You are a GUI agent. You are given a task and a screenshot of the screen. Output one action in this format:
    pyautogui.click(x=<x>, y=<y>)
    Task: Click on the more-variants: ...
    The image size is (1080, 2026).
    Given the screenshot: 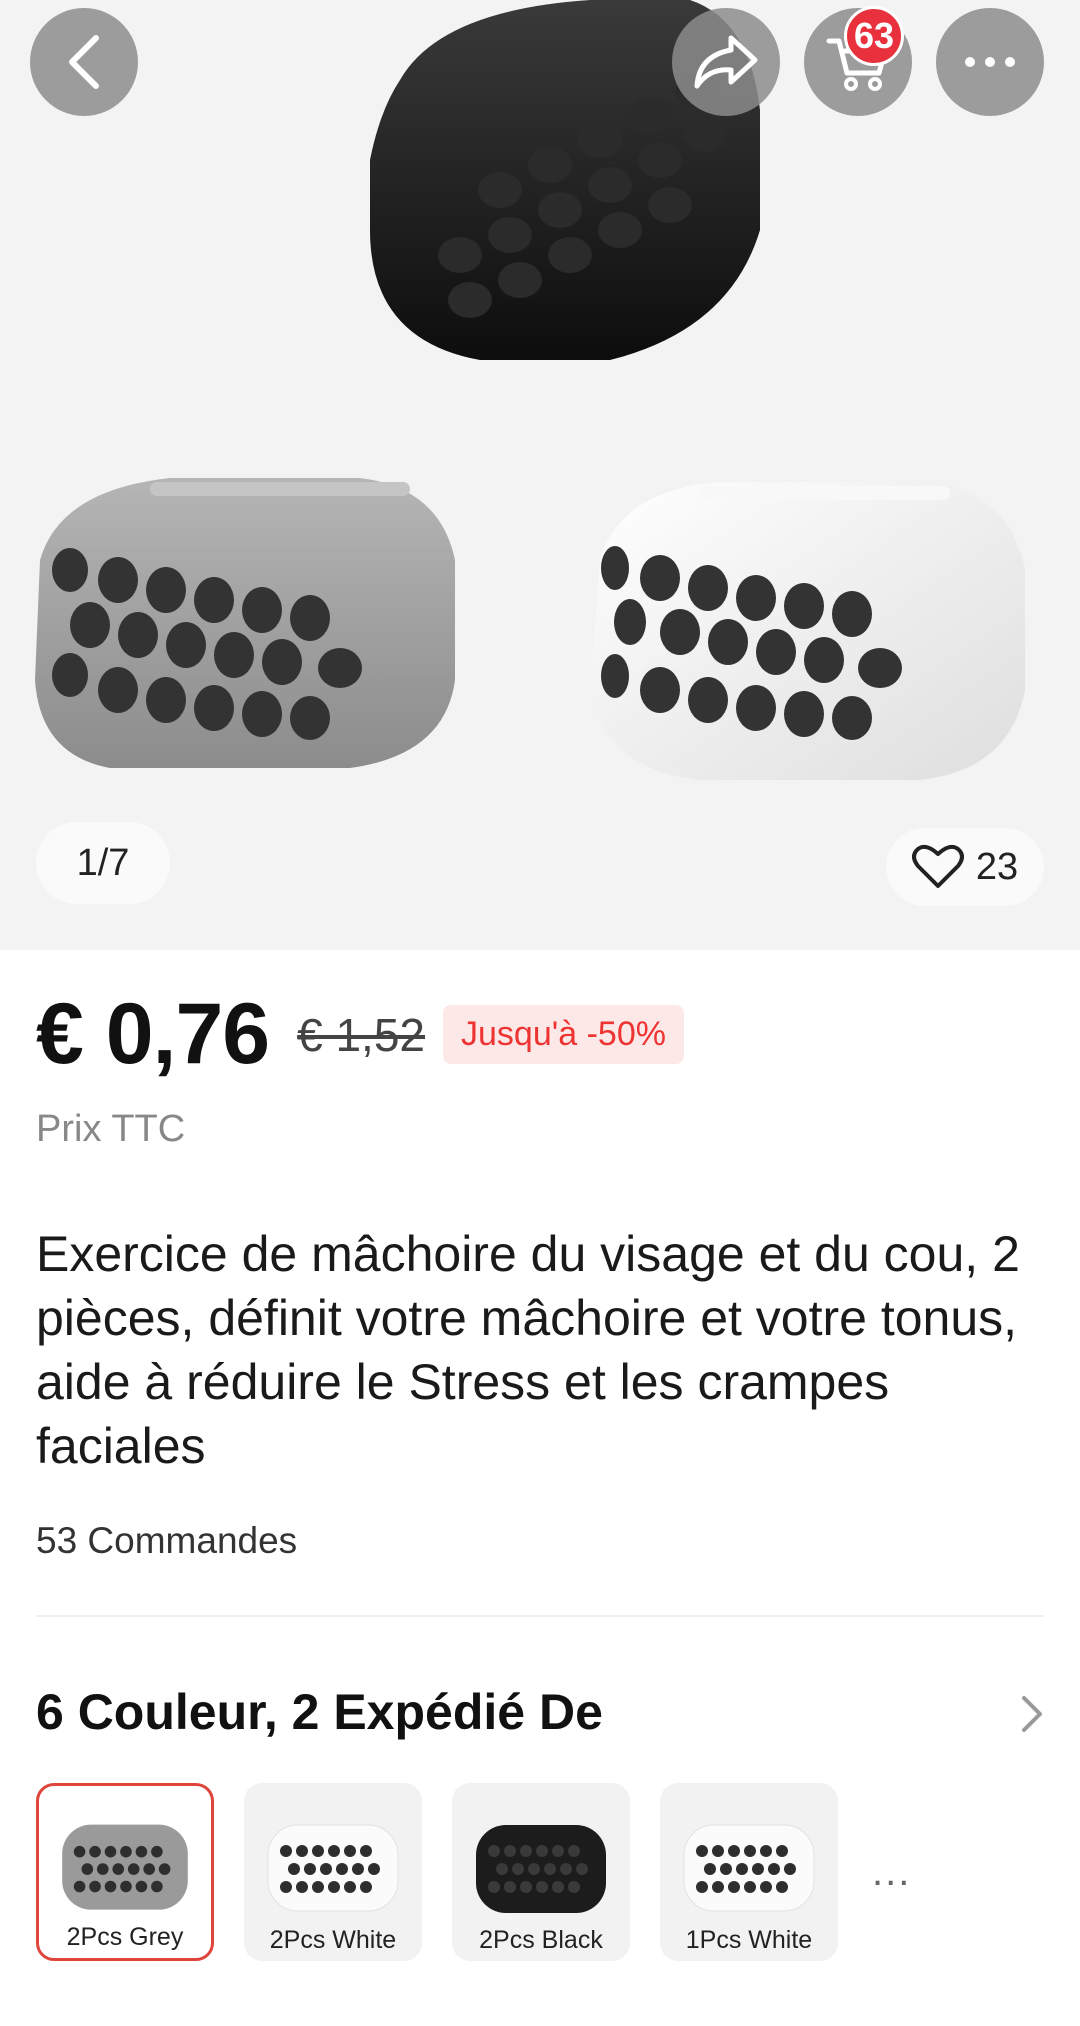 What is the action you would take?
    pyautogui.click(x=891, y=1872)
    